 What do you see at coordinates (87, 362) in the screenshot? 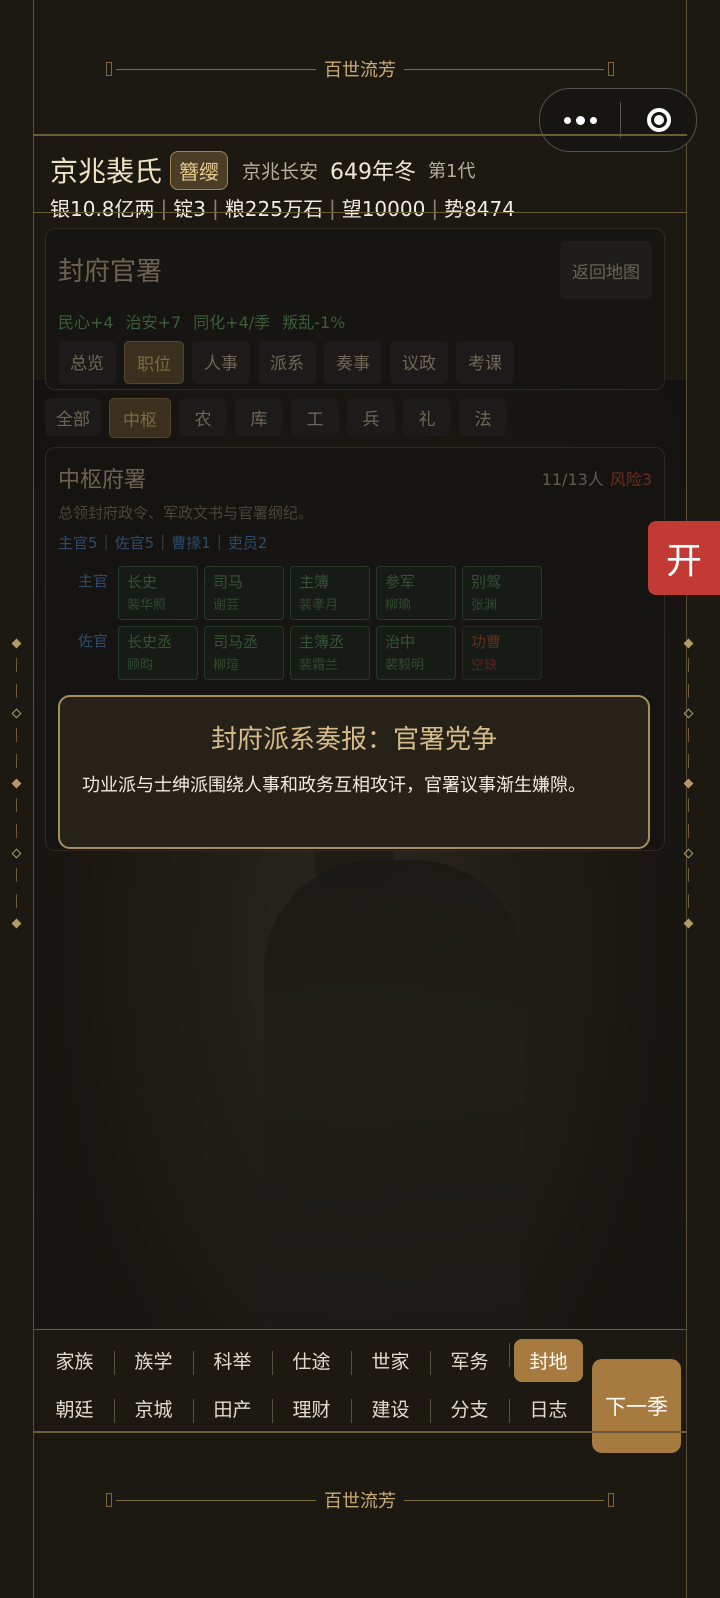
I see `tab-overview: 总览` at bounding box center [87, 362].